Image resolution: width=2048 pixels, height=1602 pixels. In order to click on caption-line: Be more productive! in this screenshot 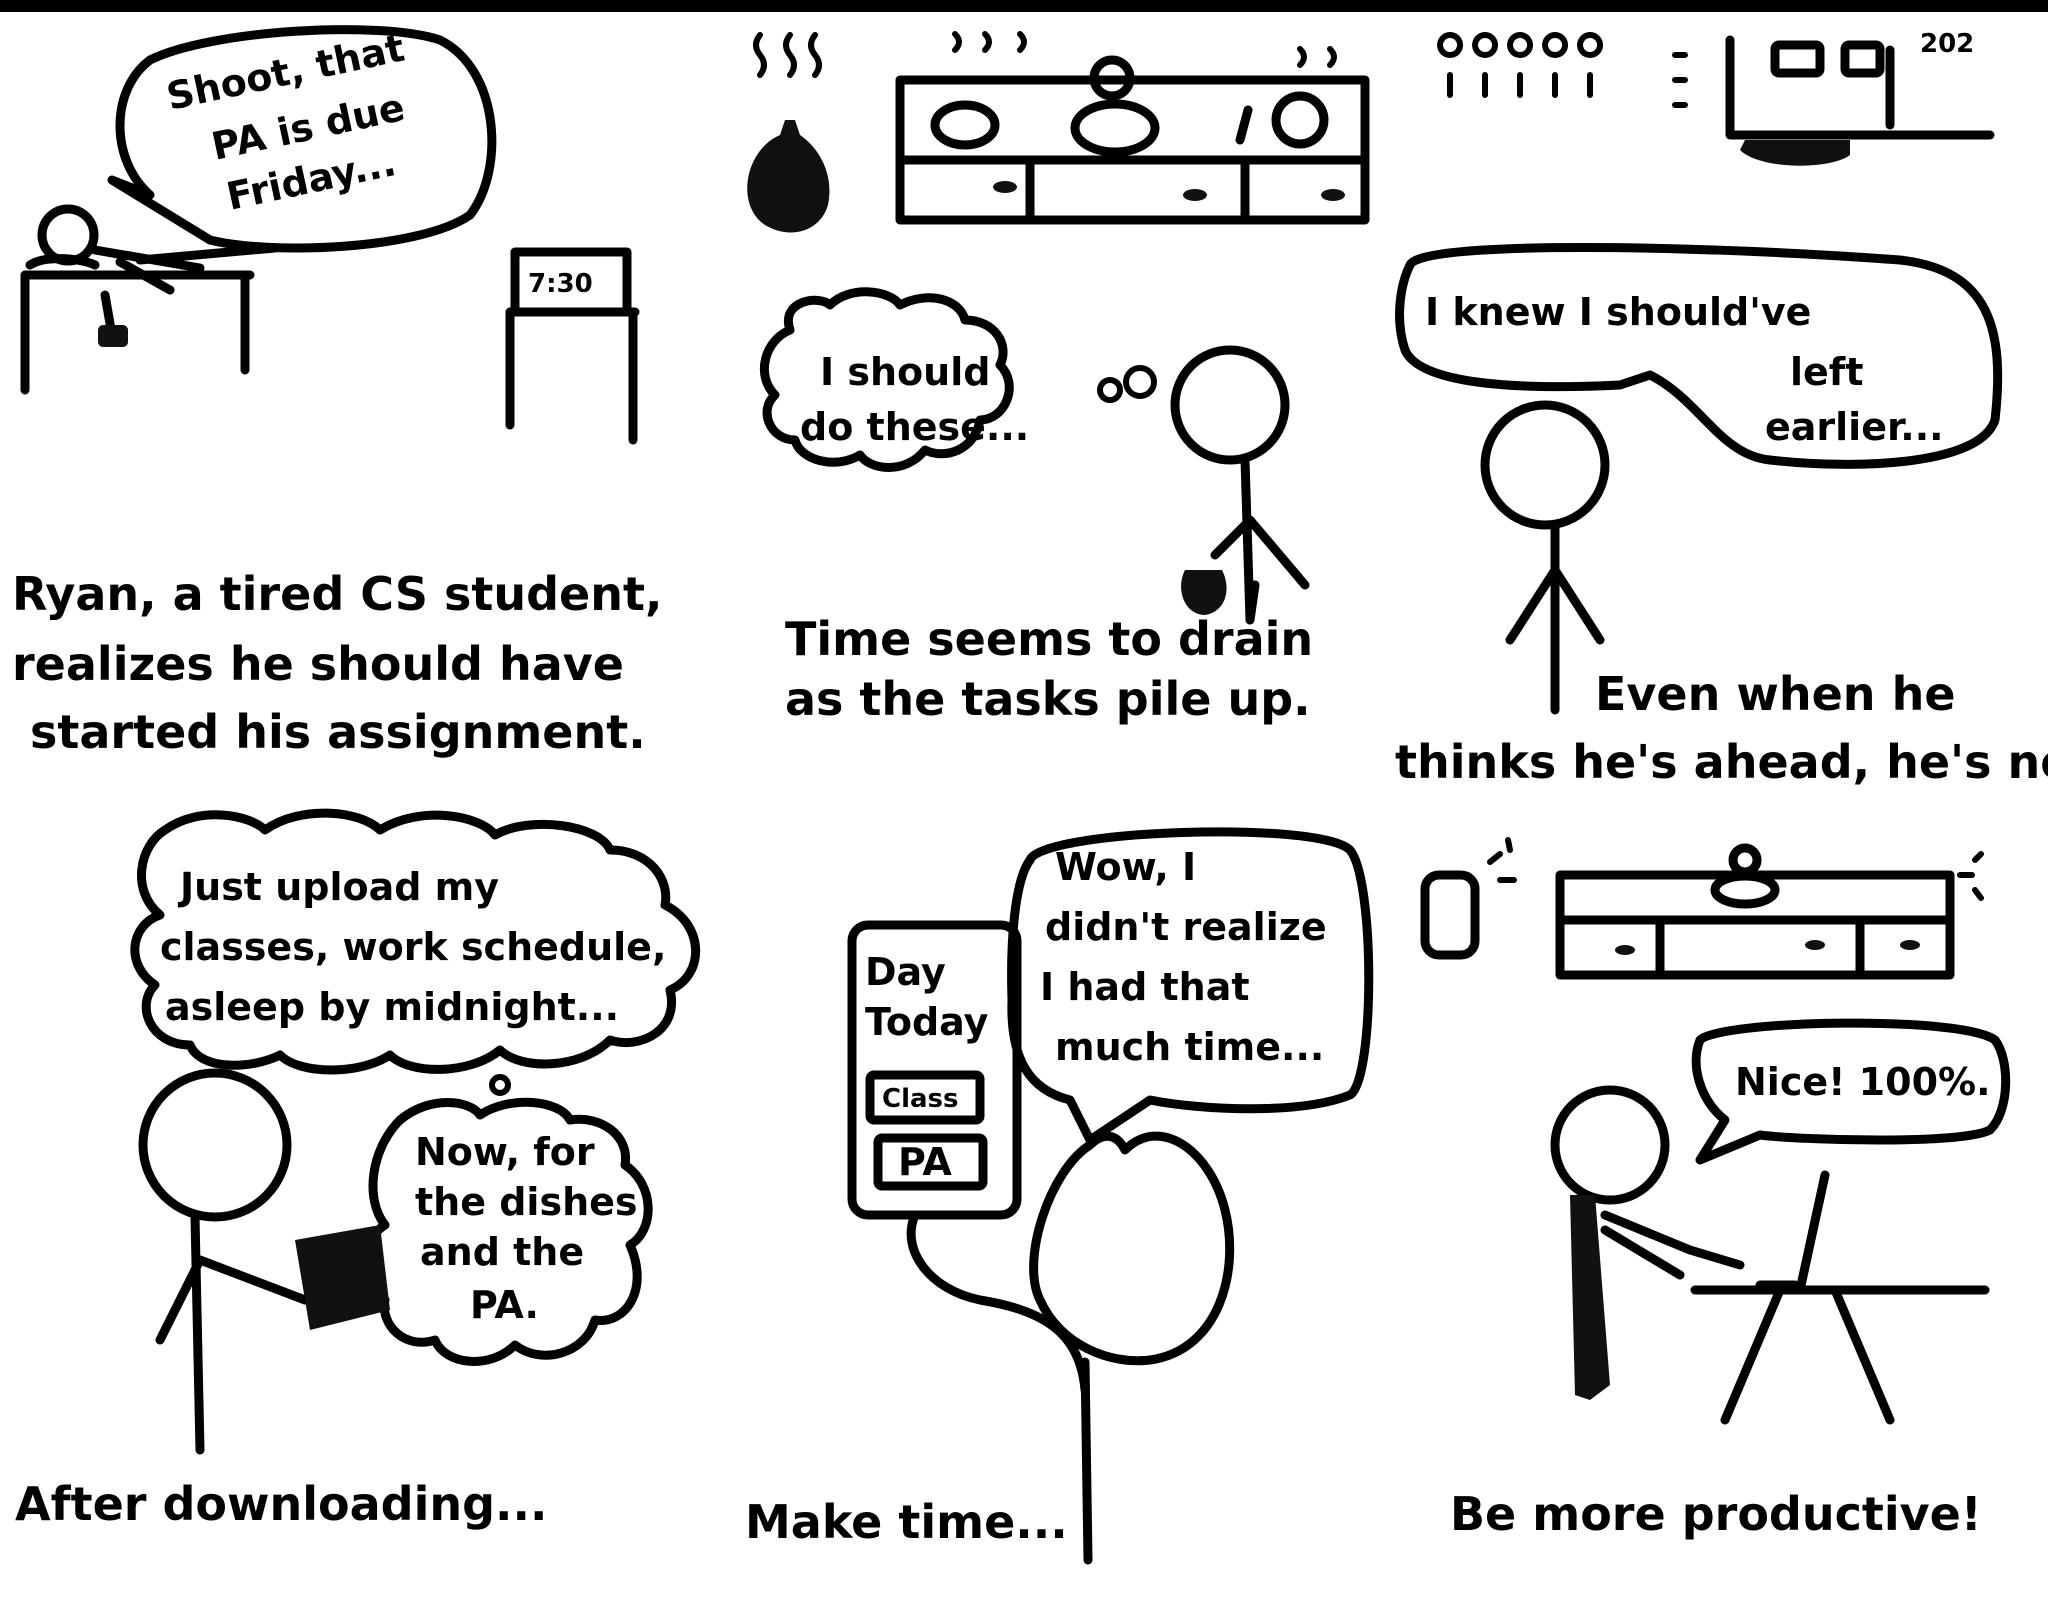, I will do `click(1716, 1514)`.